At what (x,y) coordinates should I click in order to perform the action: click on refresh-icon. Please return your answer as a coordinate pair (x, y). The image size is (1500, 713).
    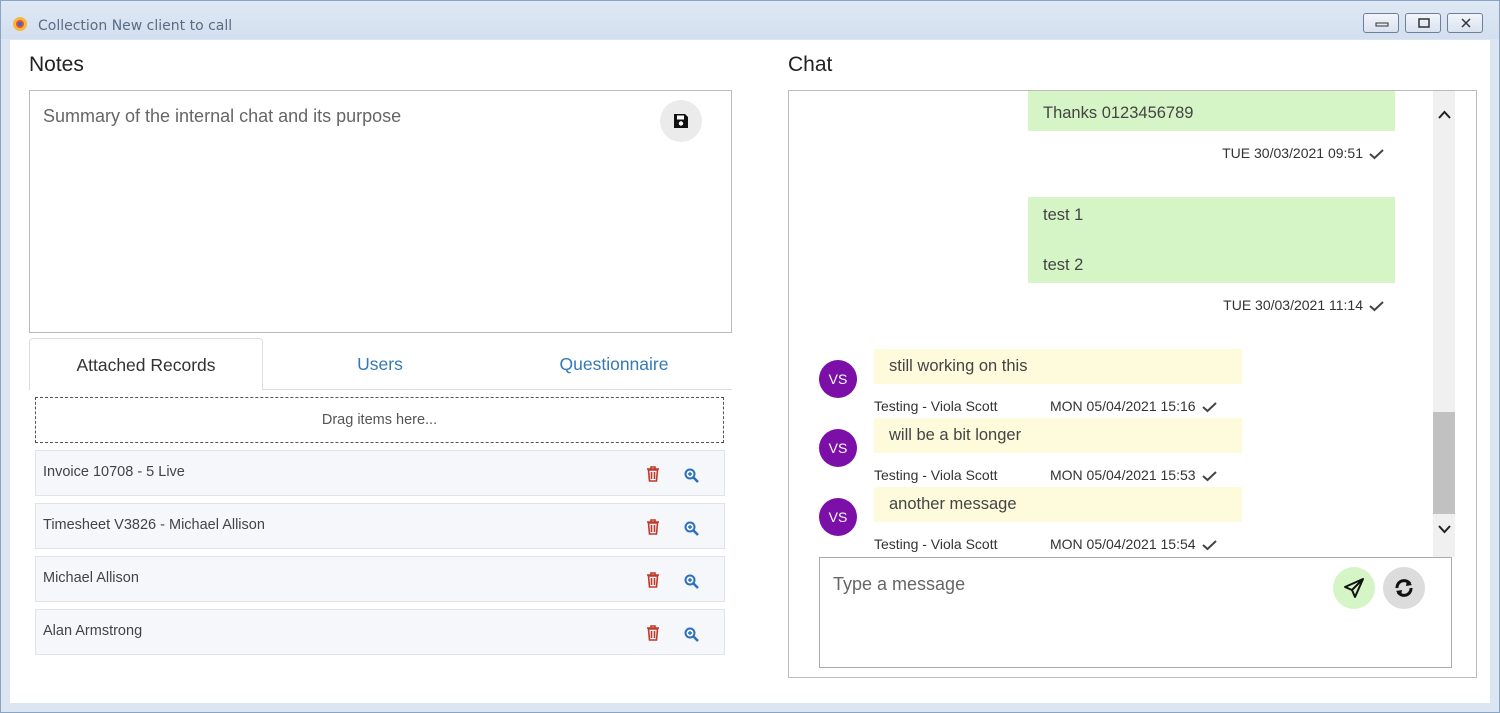
    Looking at the image, I should click on (1404, 588).